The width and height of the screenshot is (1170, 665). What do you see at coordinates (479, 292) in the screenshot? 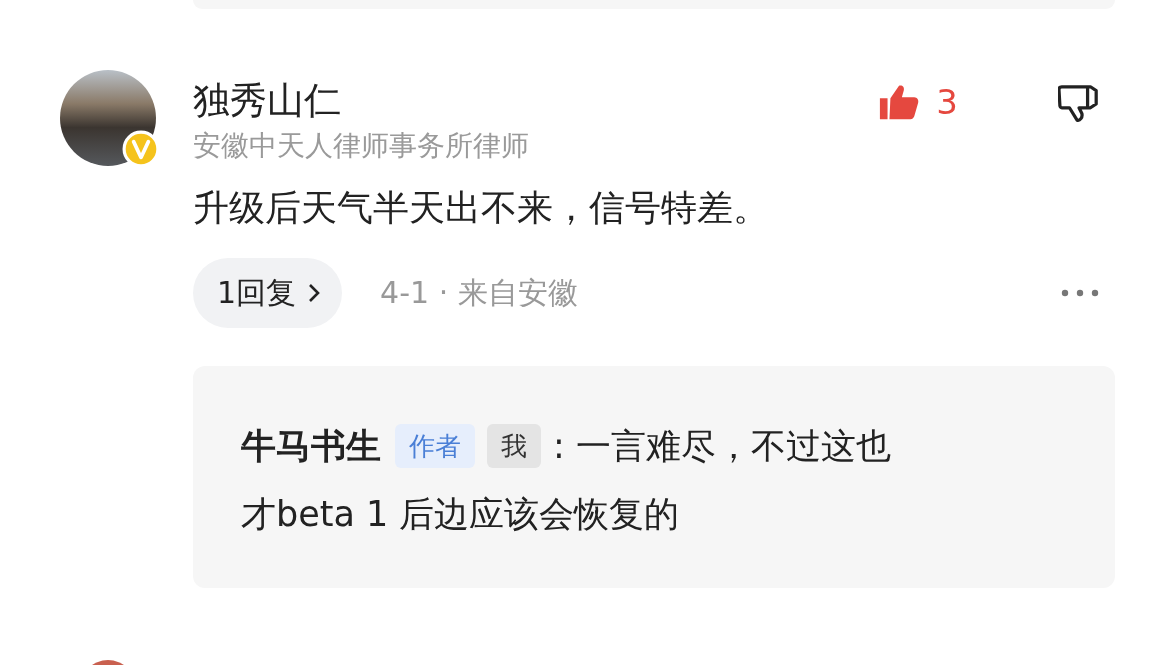
I see `comment-meta: 4-1 · 来自安徽` at bounding box center [479, 292].